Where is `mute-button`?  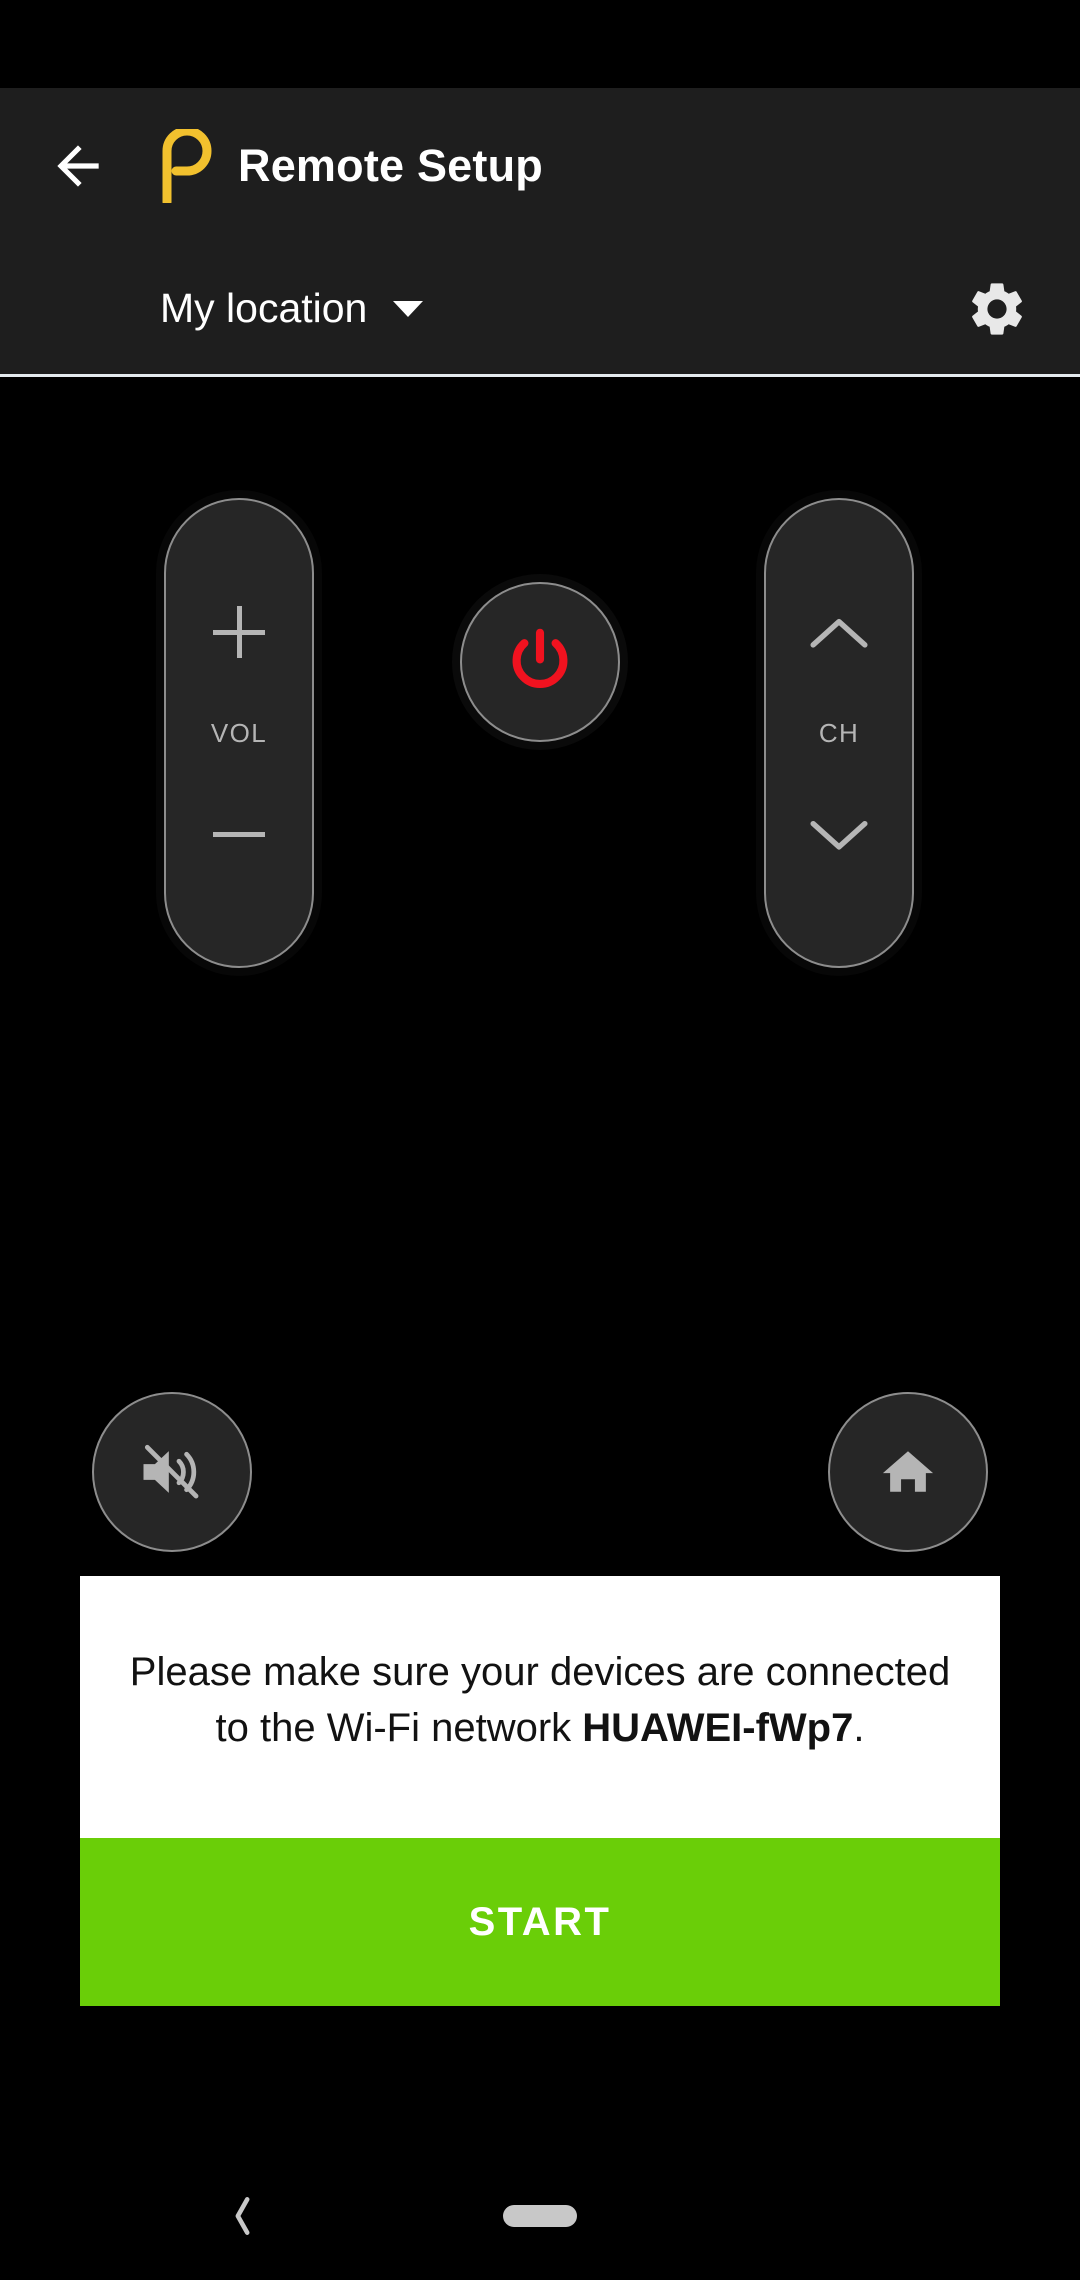
mute-button is located at coordinates (172, 1472).